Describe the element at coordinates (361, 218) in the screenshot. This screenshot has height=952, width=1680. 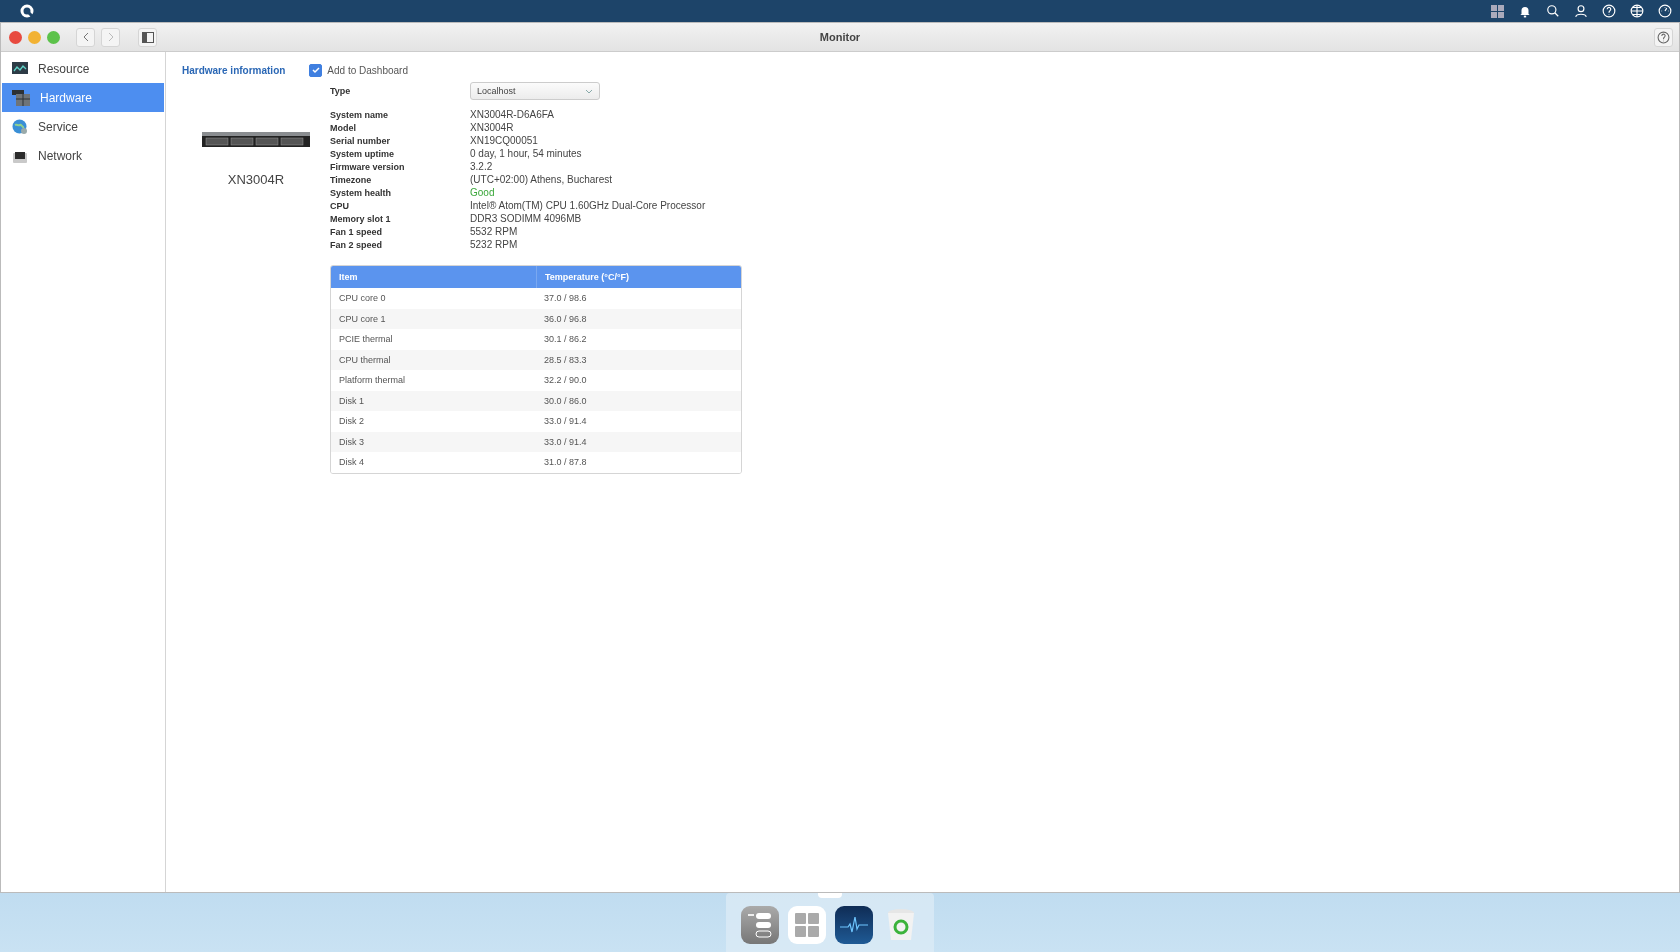
I see `field-label: Memory slot 1` at that location.